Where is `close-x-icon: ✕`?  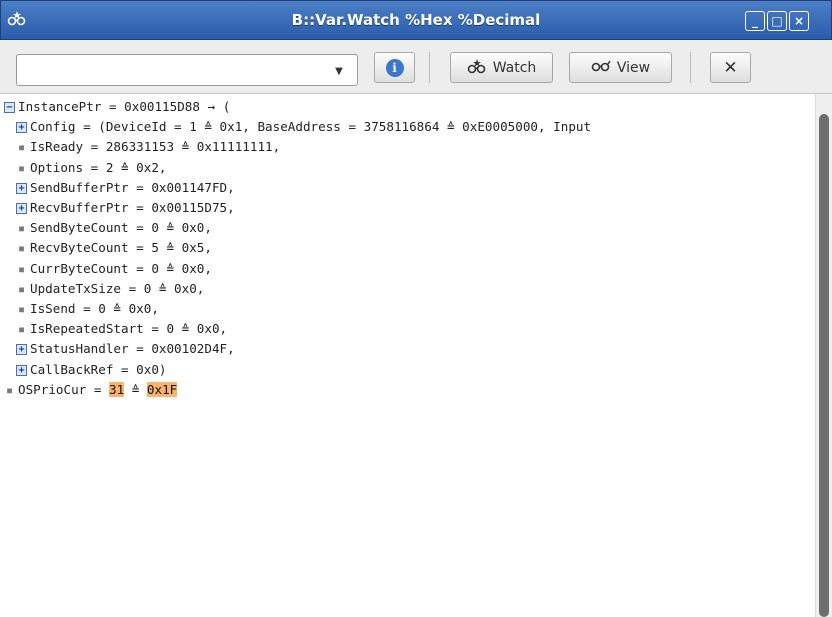
close-x-icon: ✕ is located at coordinates (730, 67).